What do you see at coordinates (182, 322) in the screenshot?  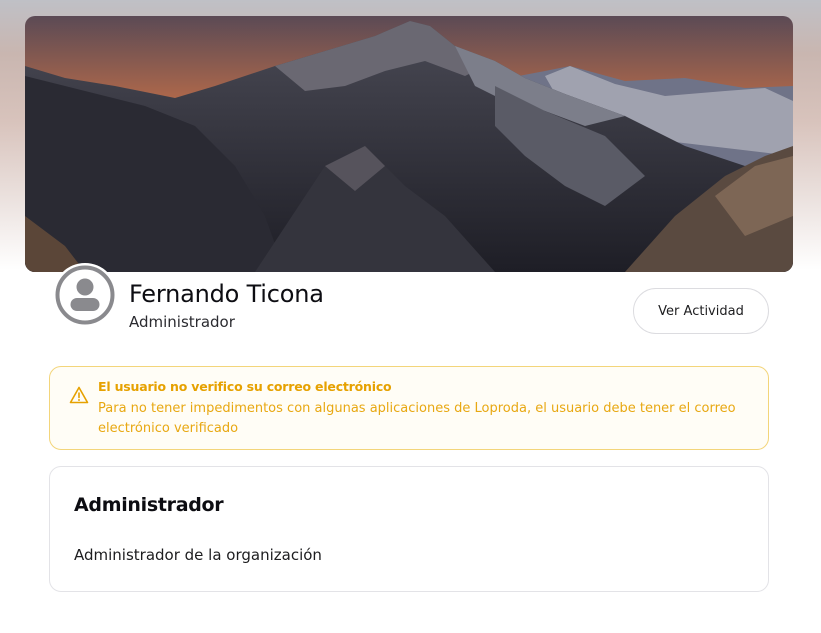 I see `profile-role: Administrador` at bounding box center [182, 322].